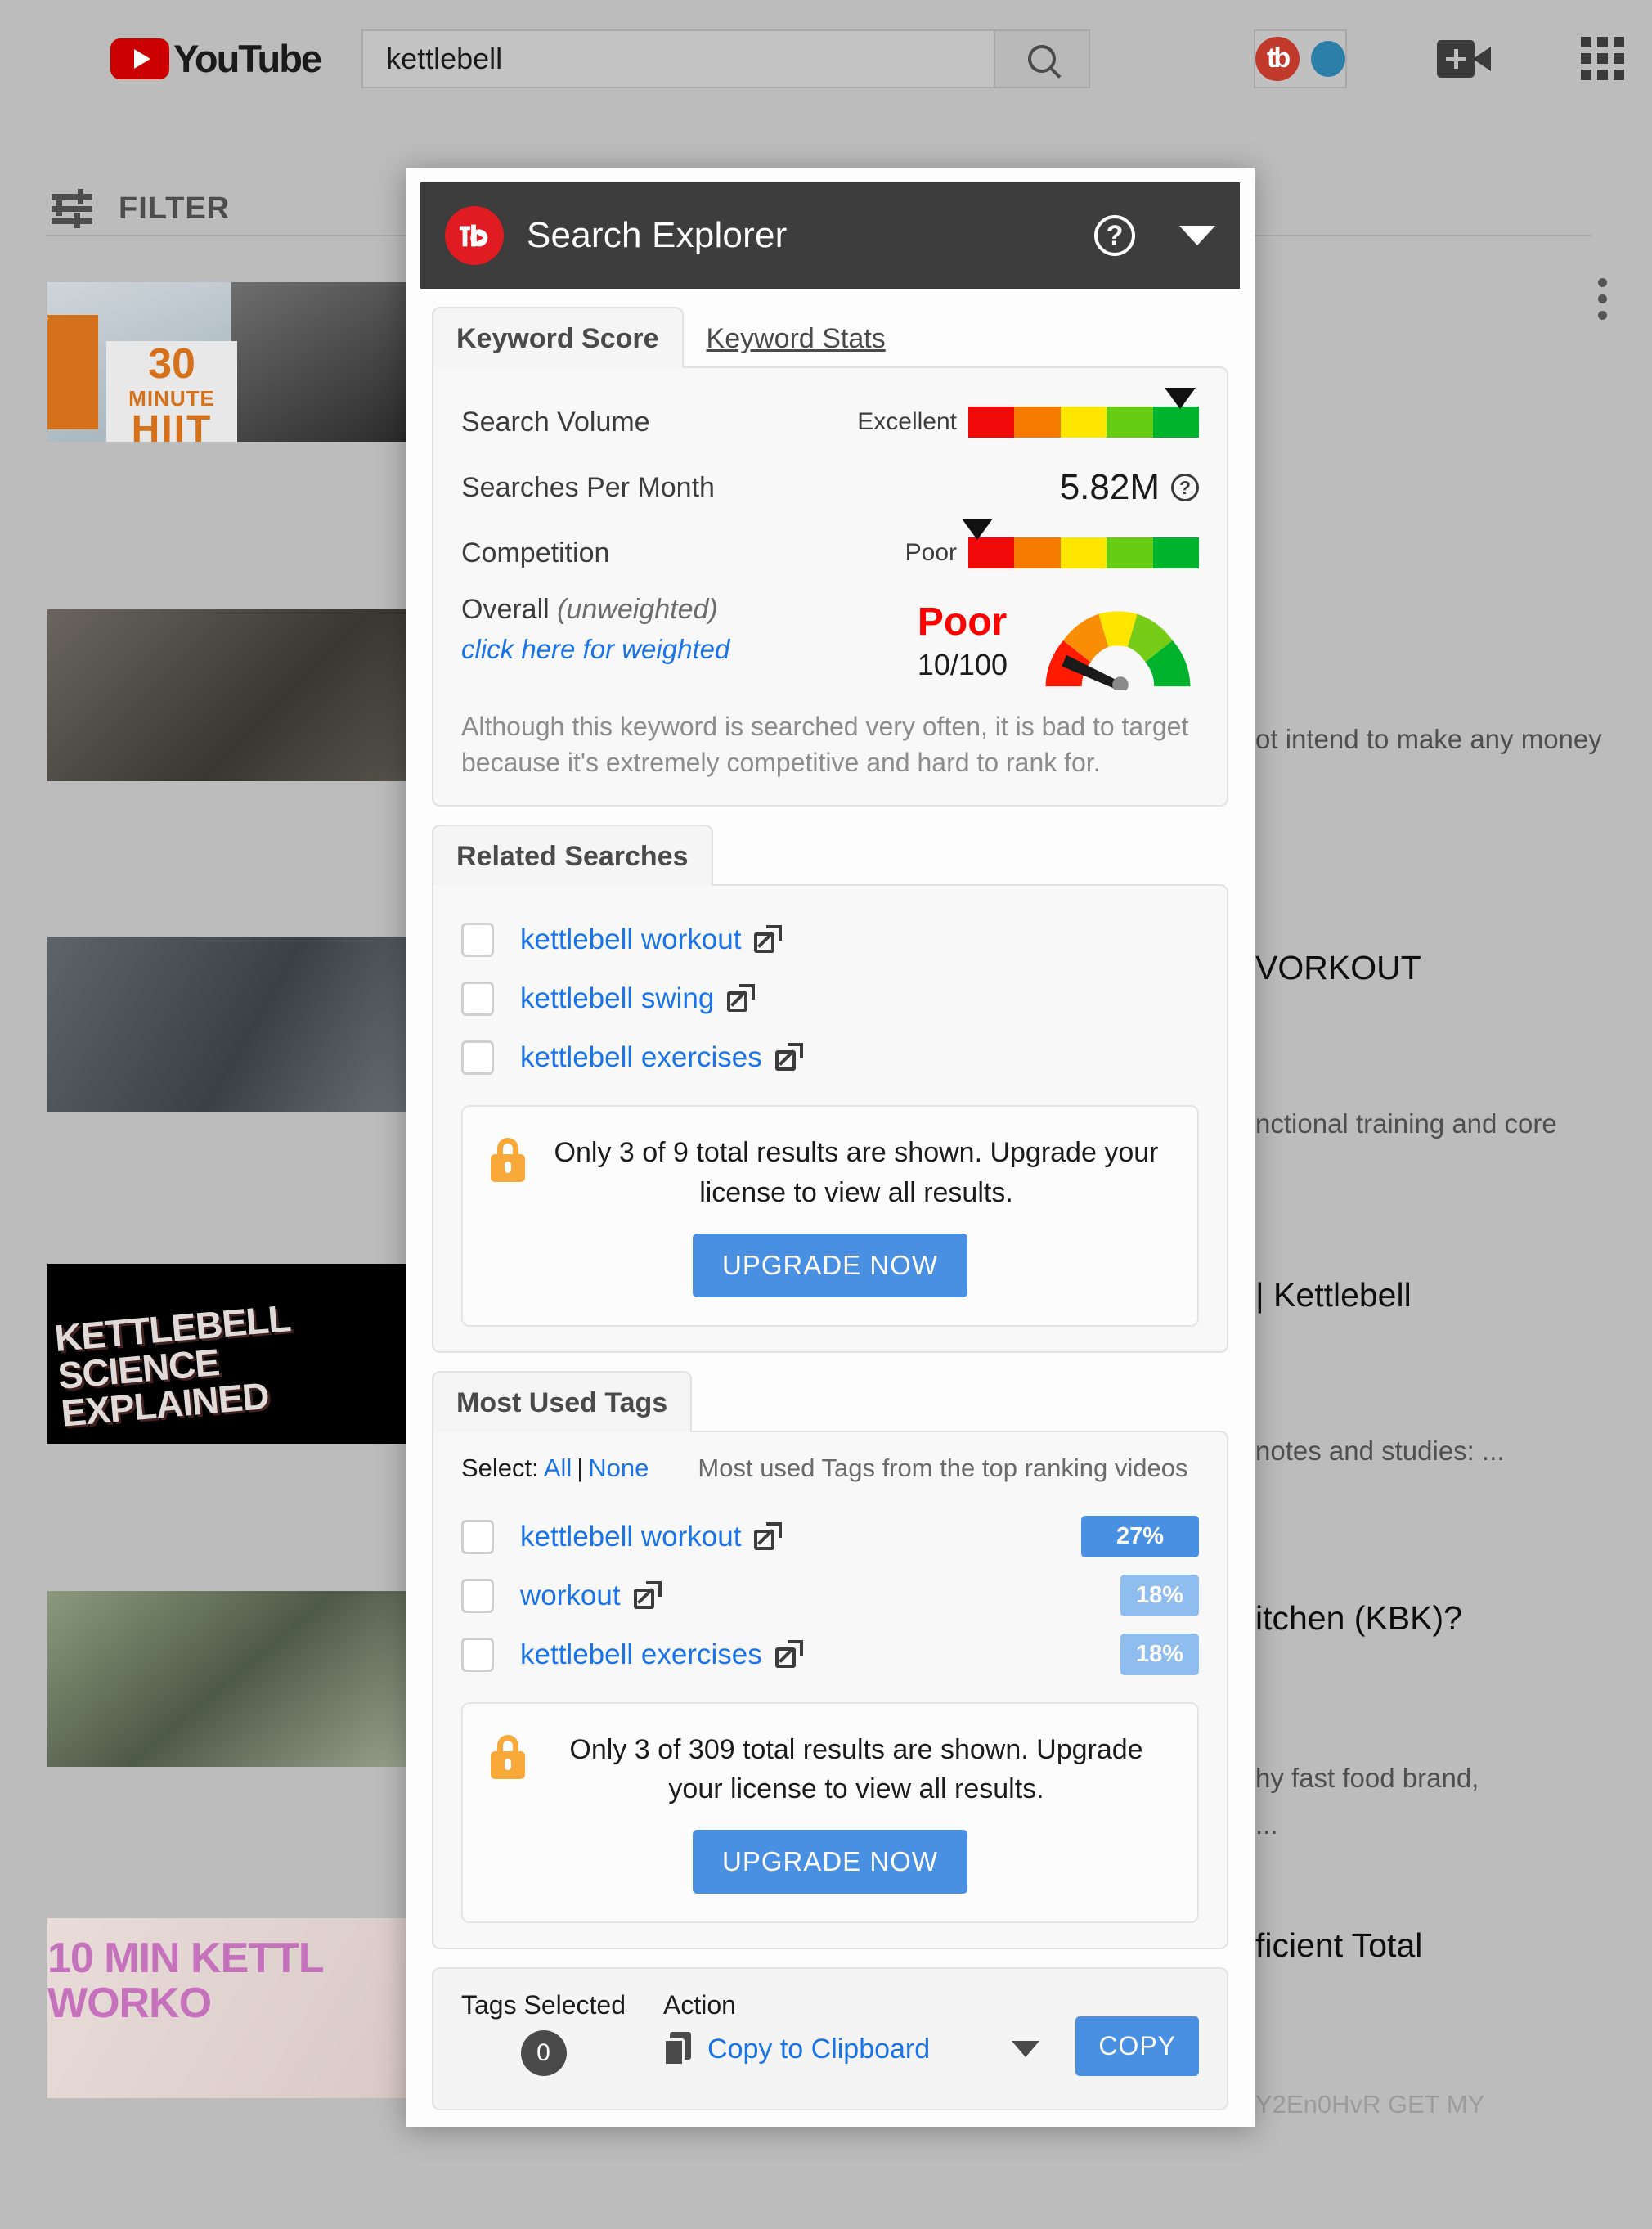 This screenshot has width=1652, height=2229. What do you see at coordinates (588, 487) in the screenshot?
I see `searches-per-month-label: Searches Per Month` at bounding box center [588, 487].